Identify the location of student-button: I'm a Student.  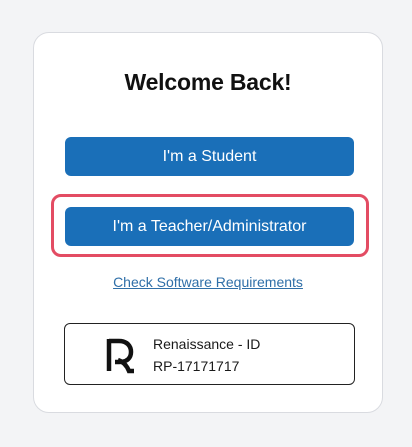
(209, 156).